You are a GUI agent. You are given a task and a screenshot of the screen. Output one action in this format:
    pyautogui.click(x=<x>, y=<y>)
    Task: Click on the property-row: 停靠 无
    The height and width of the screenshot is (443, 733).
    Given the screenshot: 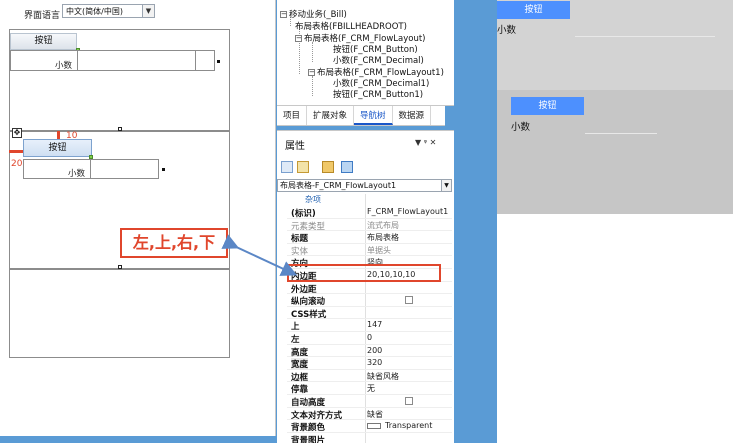 What is the action you would take?
    pyautogui.click(x=369, y=388)
    